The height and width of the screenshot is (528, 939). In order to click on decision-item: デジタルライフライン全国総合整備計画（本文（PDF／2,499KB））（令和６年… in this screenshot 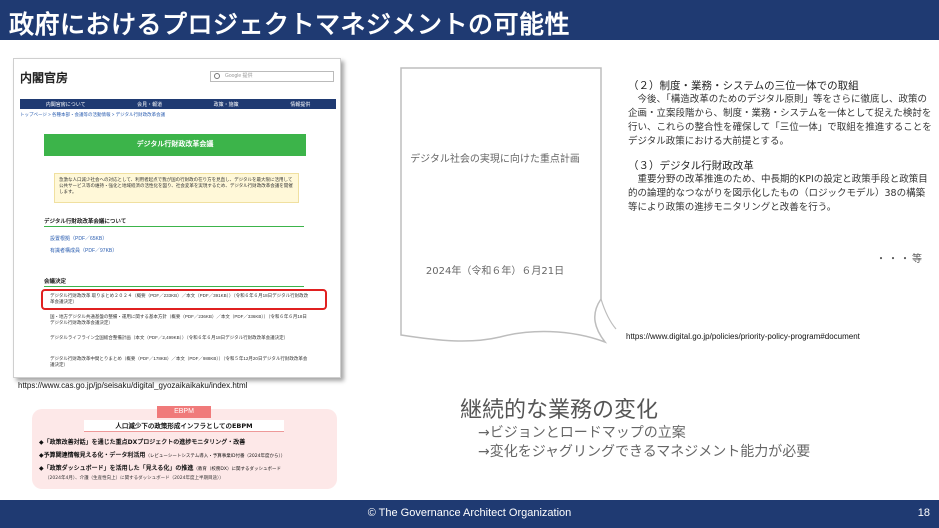, I will do `click(180, 338)`.